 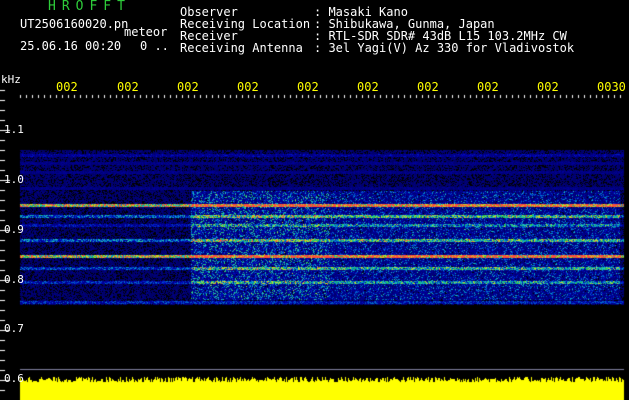 I want to click on count-label: 0 .., so click(x=154, y=46).